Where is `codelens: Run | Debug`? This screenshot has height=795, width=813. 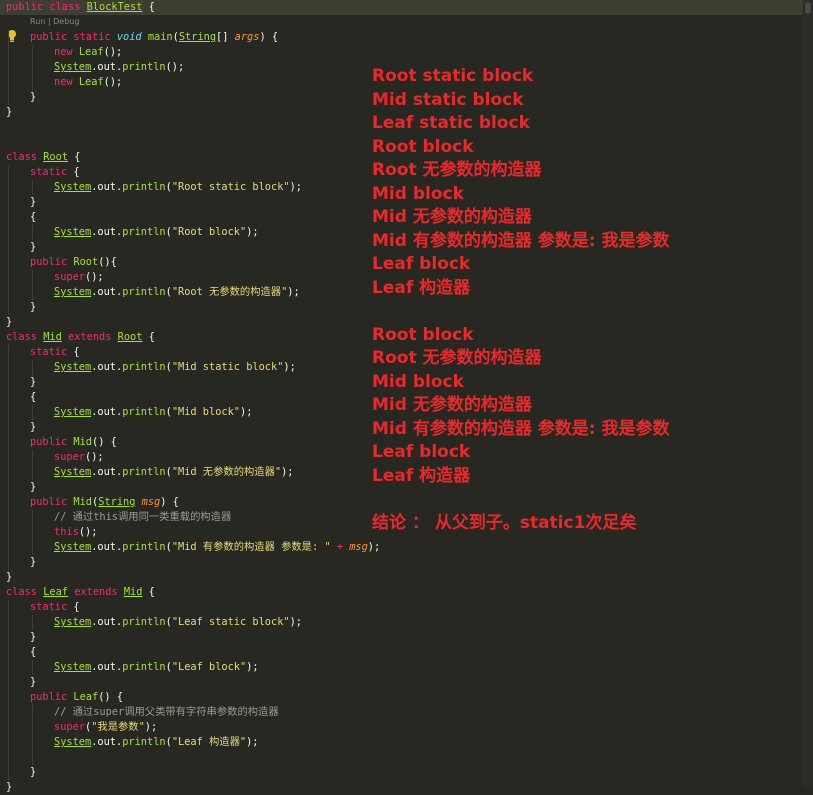 codelens: Run | Debug is located at coordinates (54, 22).